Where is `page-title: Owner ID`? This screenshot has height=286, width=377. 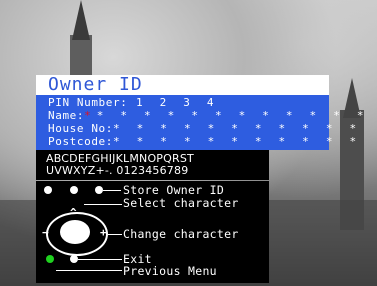 page-title: Owner ID is located at coordinates (95, 84).